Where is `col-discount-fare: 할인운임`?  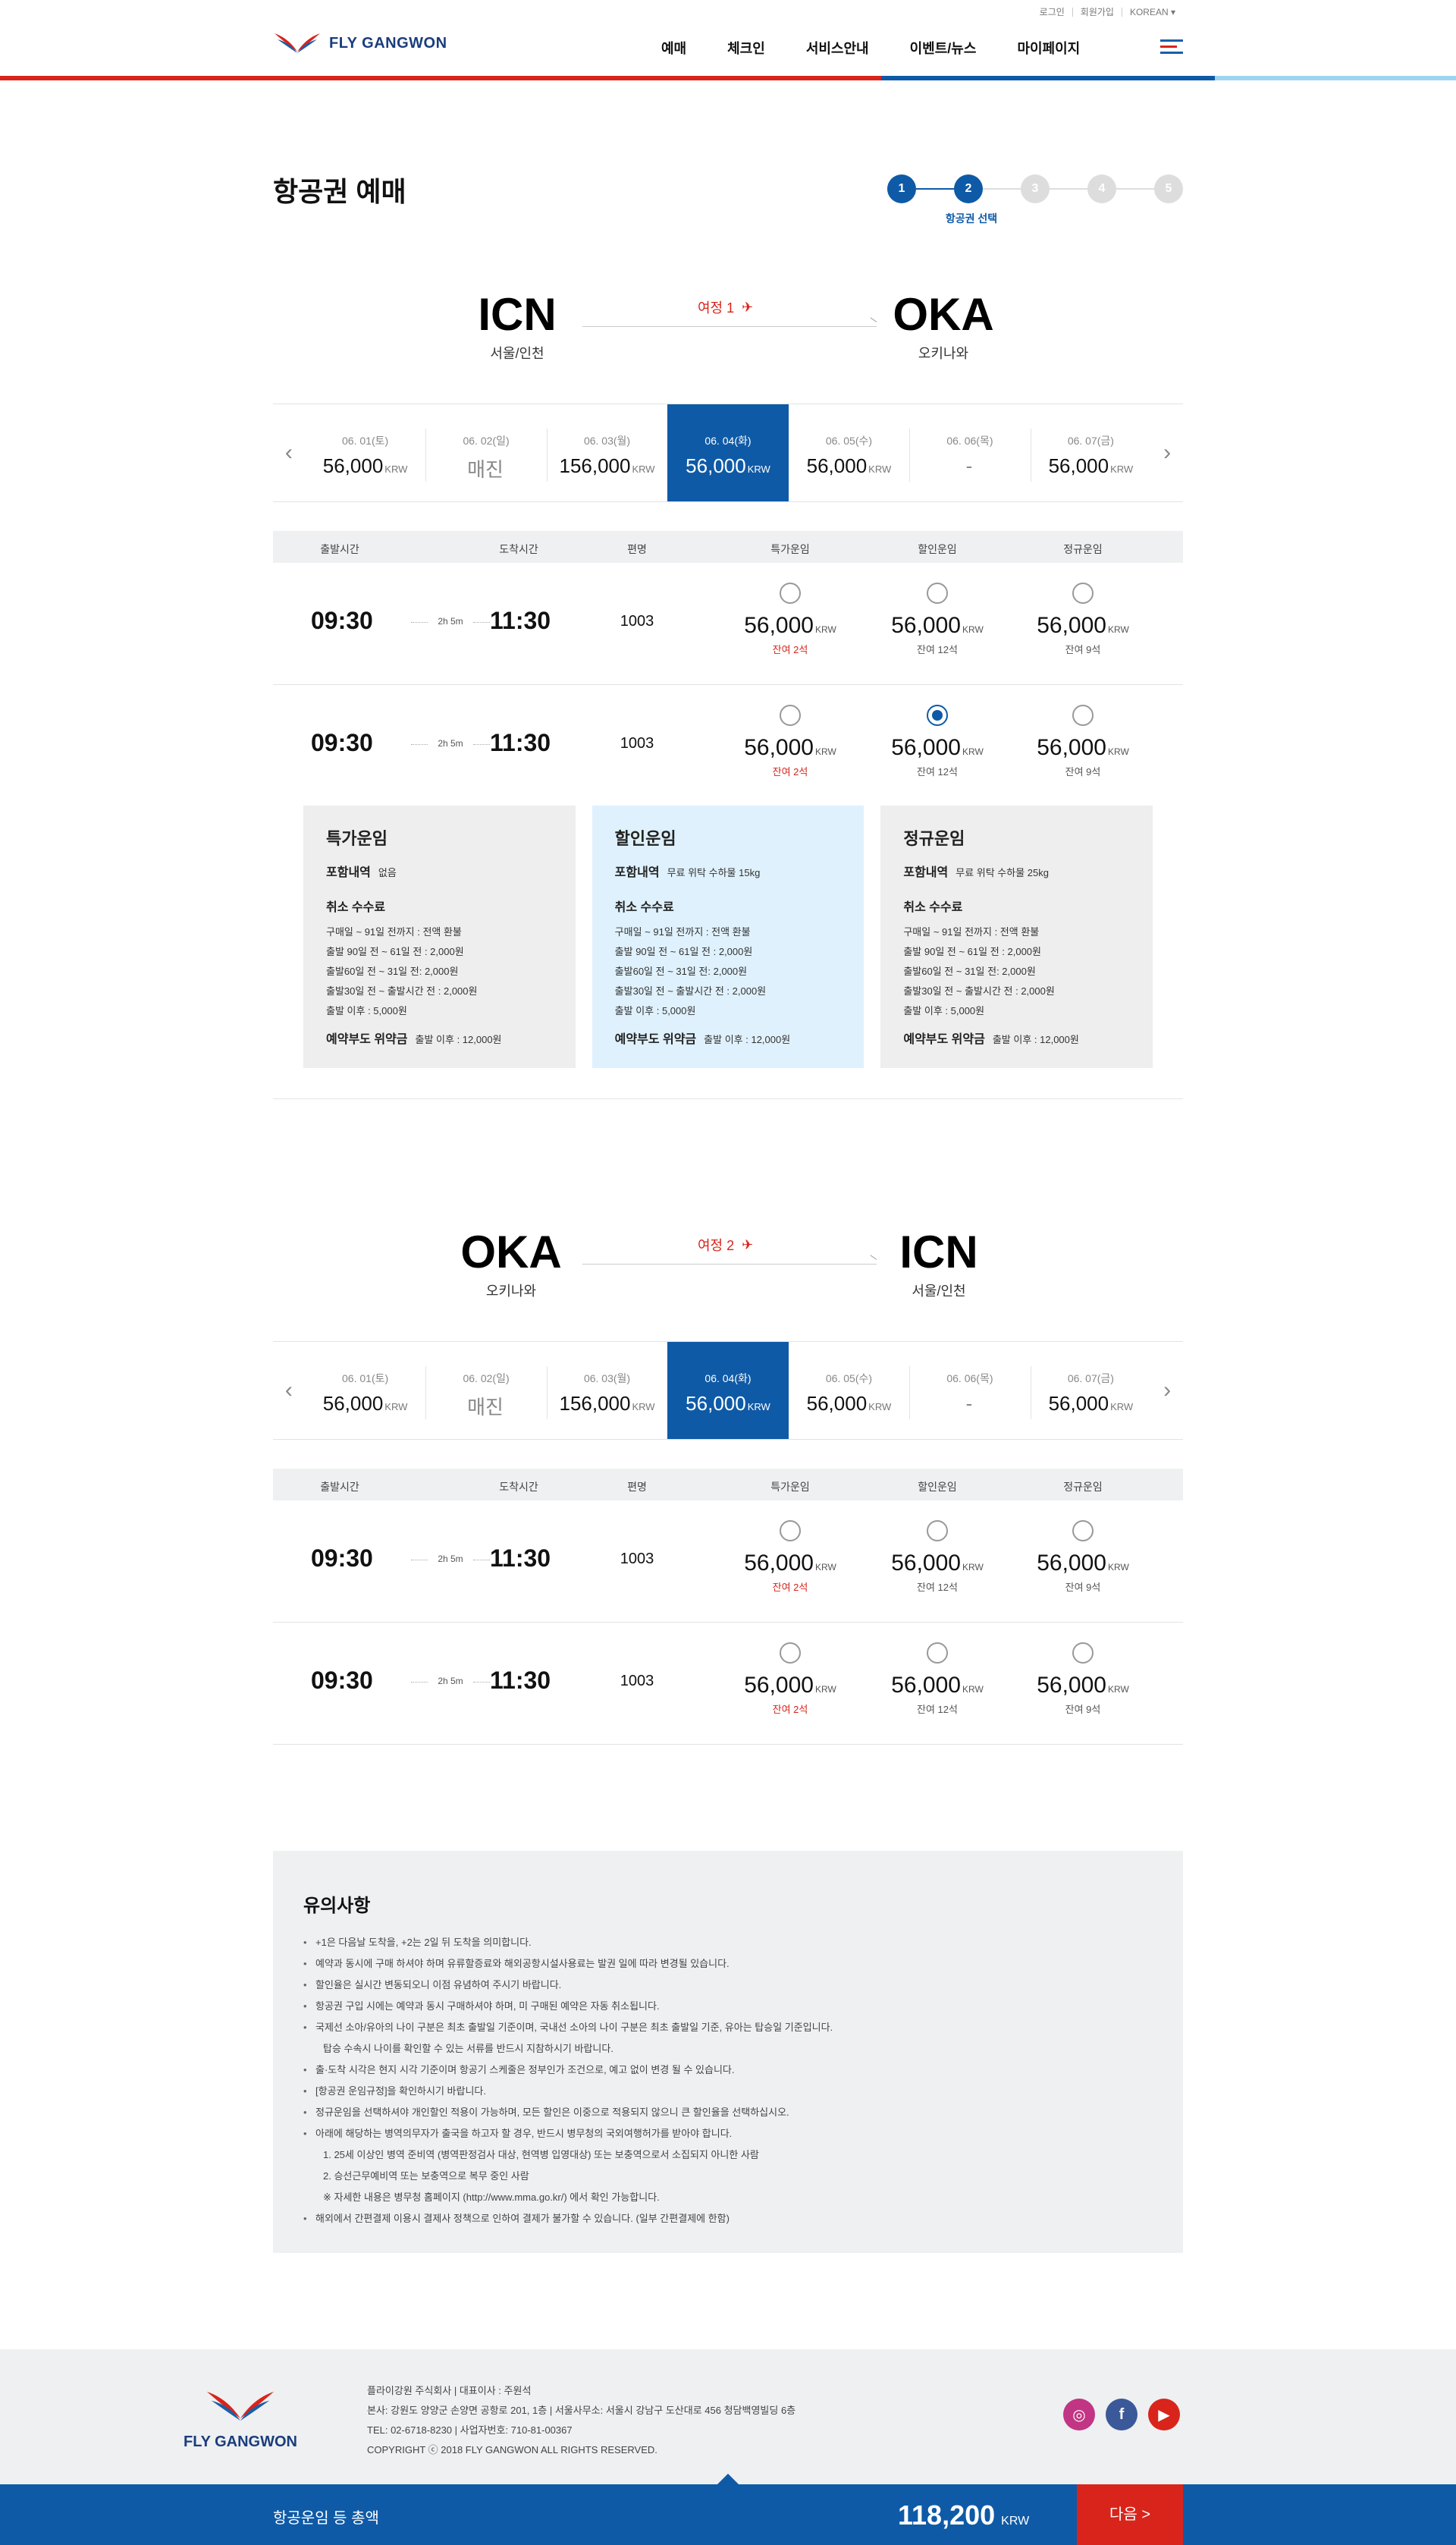
col-discount-fare: 할인운임 is located at coordinates (937, 1487).